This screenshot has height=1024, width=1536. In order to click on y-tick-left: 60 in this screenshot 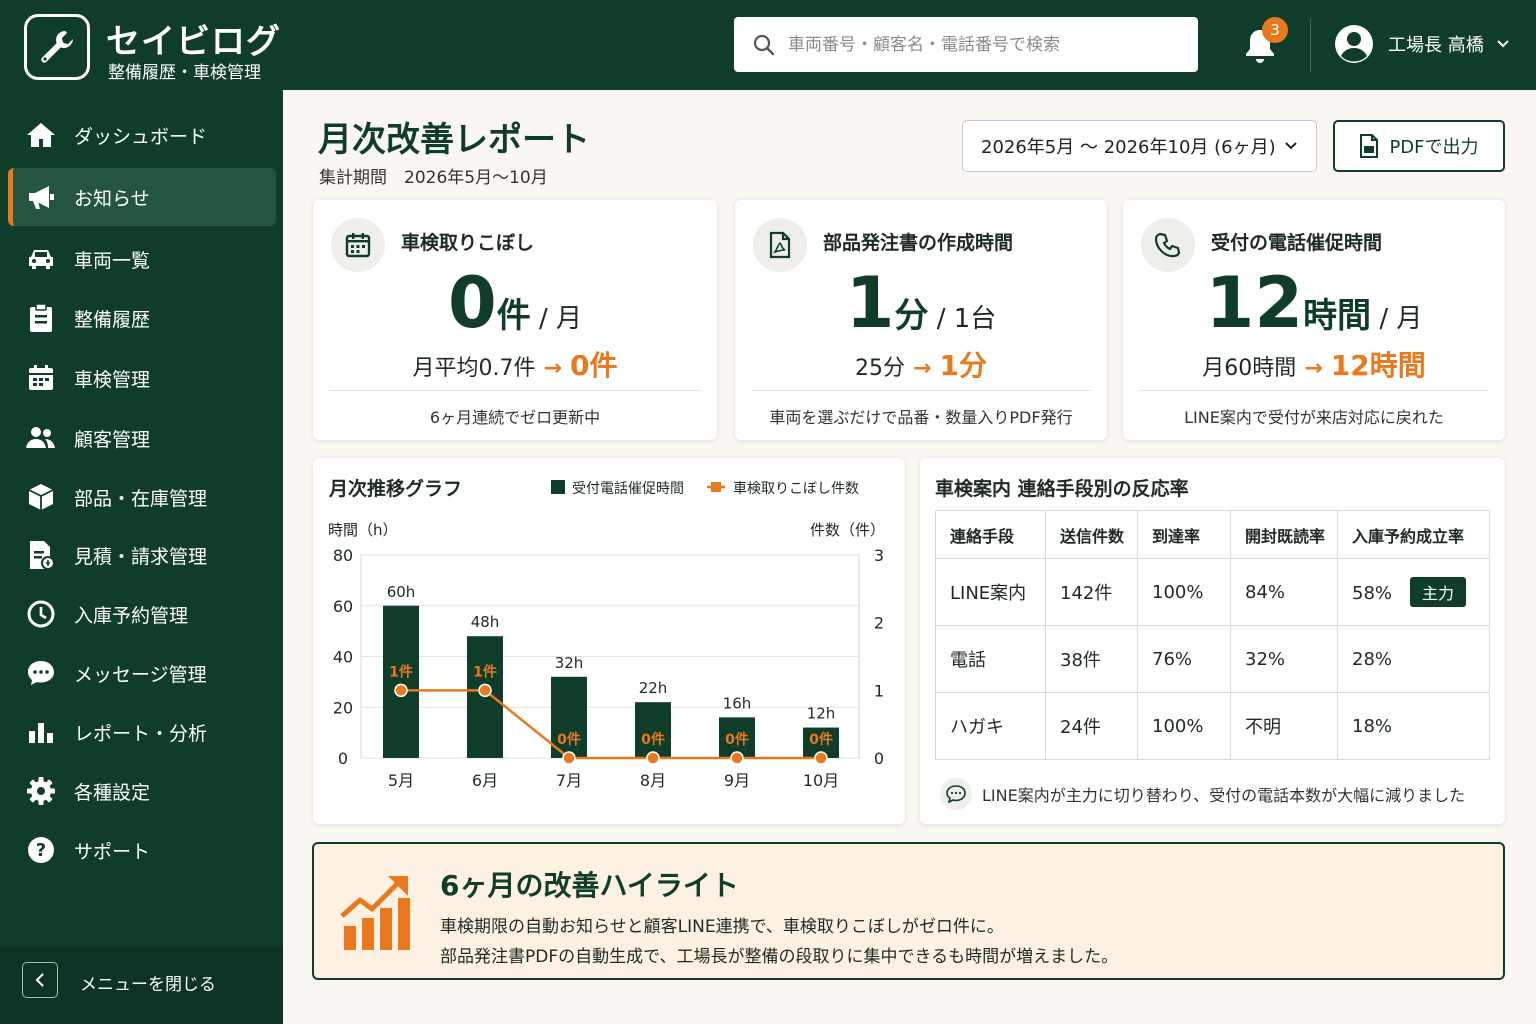, I will do `click(343, 606)`.